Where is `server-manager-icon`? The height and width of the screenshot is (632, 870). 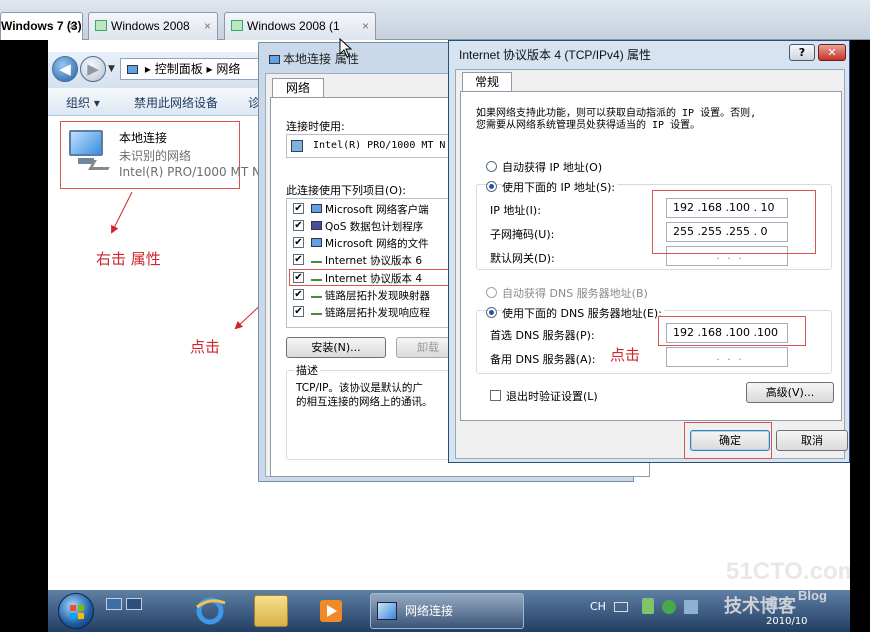
server-manager-icon is located at coordinates (134, 604).